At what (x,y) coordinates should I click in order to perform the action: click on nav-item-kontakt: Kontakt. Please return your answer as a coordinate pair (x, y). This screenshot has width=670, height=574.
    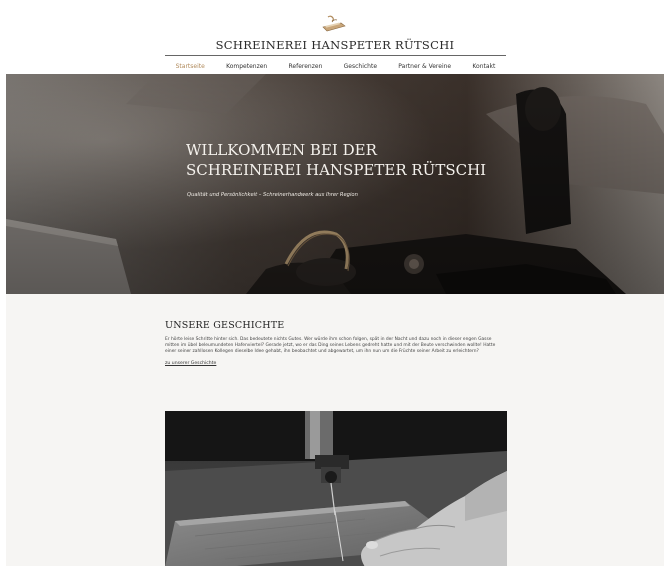
    Looking at the image, I should click on (483, 66).